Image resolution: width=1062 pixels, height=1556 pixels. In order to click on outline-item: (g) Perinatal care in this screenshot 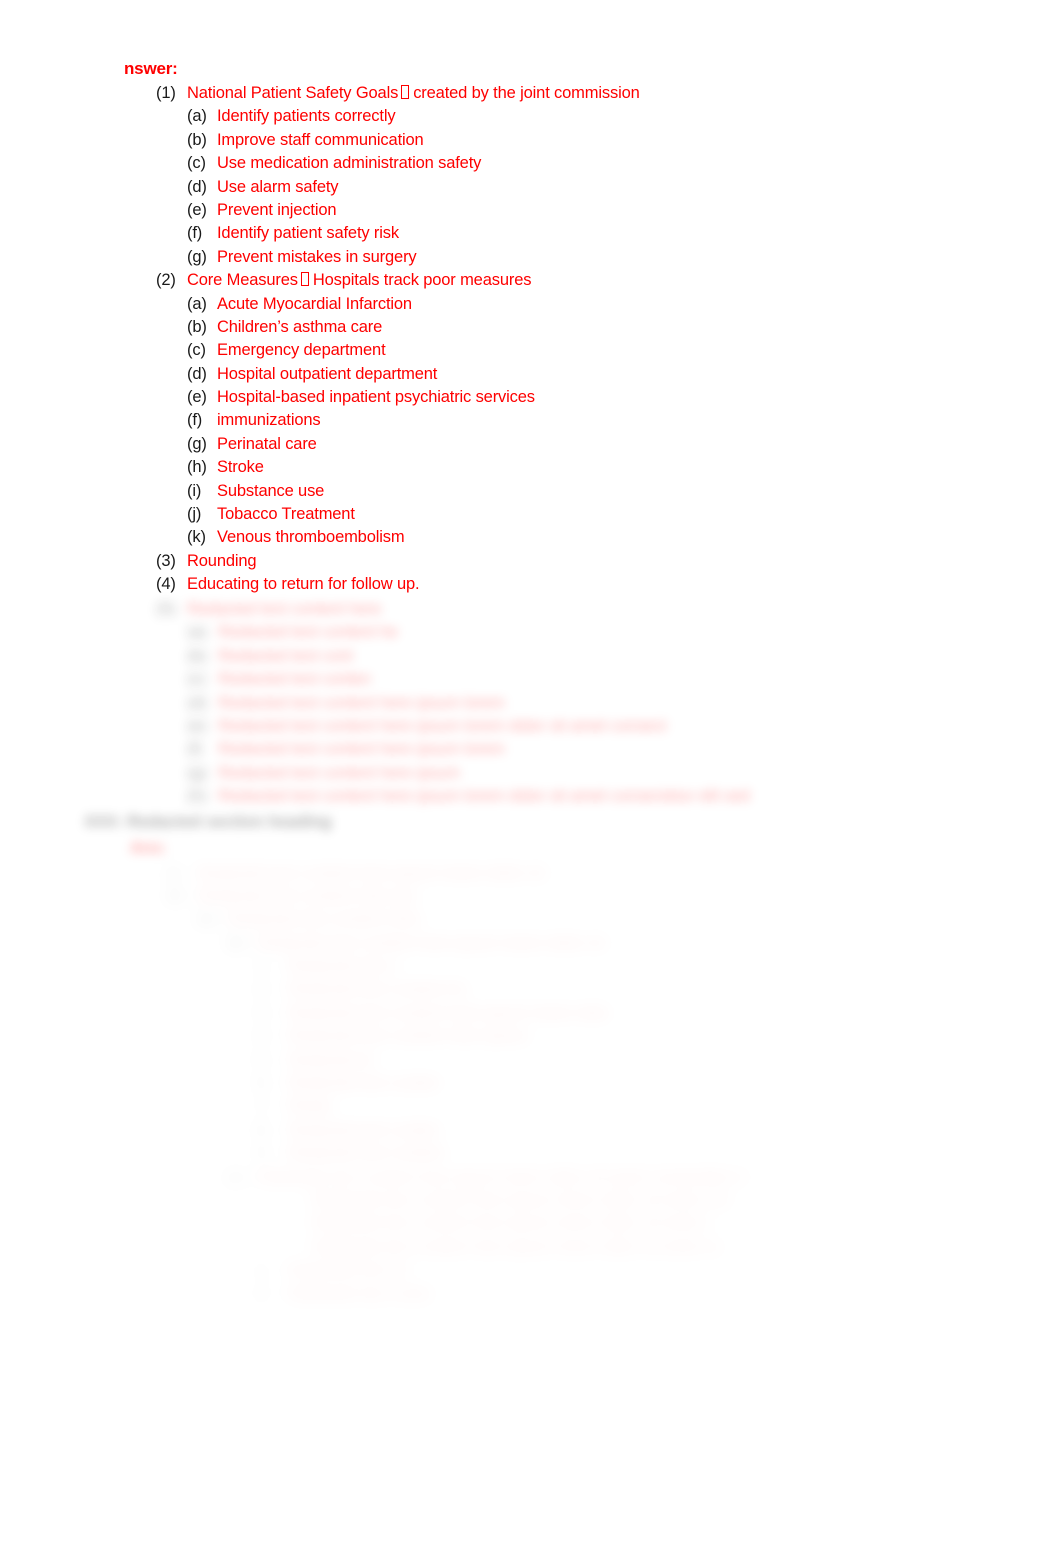, I will do `click(531, 446)`.